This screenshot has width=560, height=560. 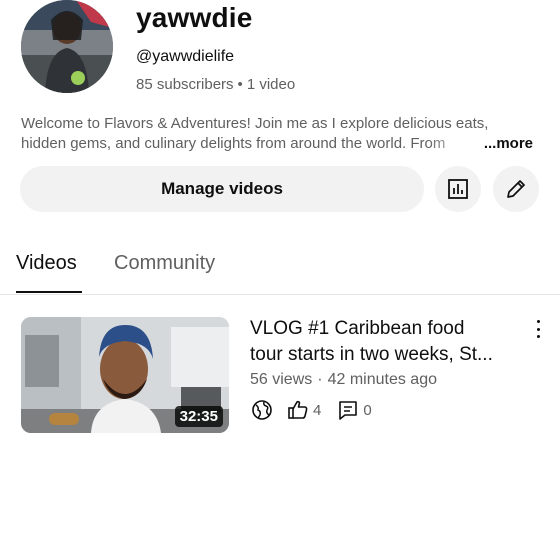 I want to click on subscriber-count: 85 subscribers, so click(x=185, y=84).